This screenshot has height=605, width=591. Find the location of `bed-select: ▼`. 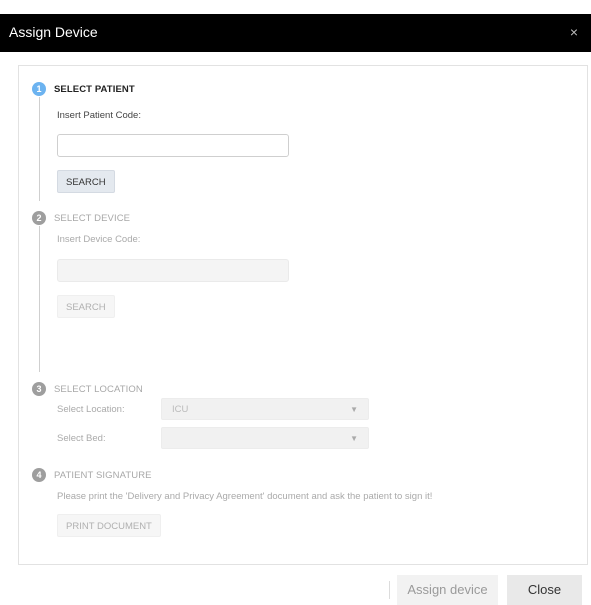

bed-select: ▼ is located at coordinates (265, 438).